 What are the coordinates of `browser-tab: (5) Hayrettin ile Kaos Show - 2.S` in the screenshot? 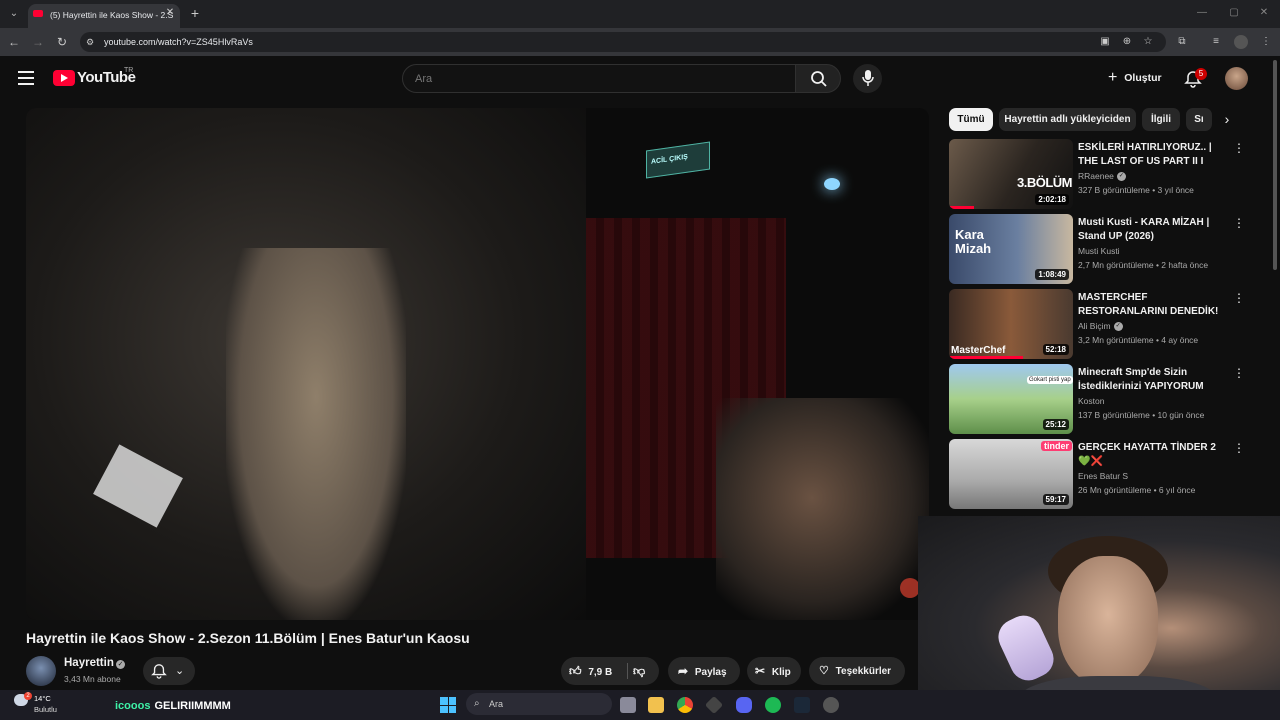 It's located at (104, 16).